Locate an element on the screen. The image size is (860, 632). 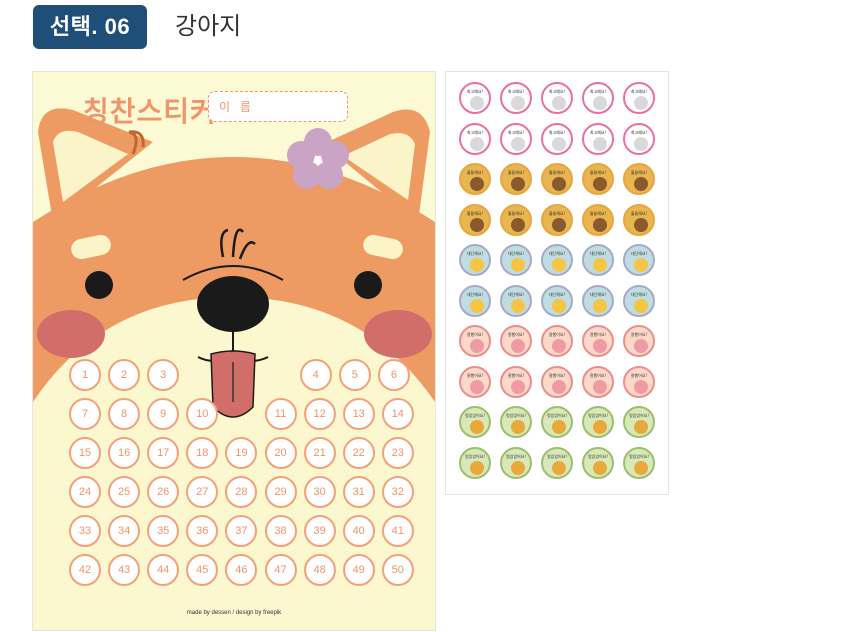
sticker-slot: 44 is located at coordinates (163, 570).